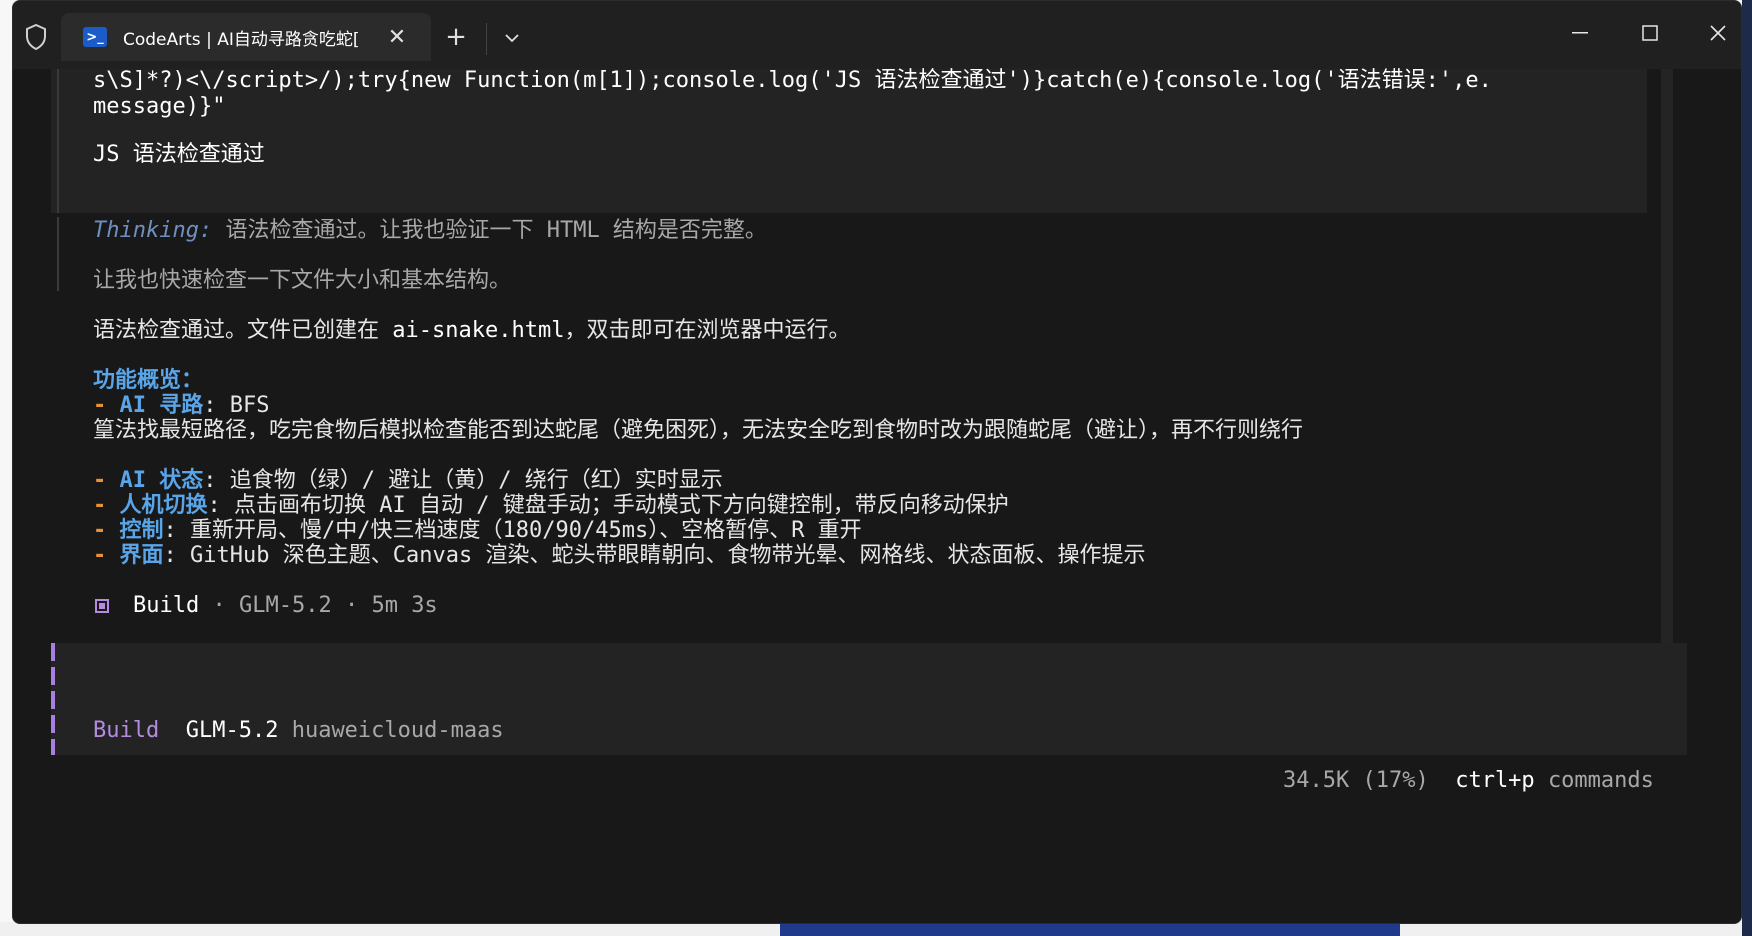  What do you see at coordinates (153, 230) in the screenshot?
I see `thinking-label: Thinking:` at bounding box center [153, 230].